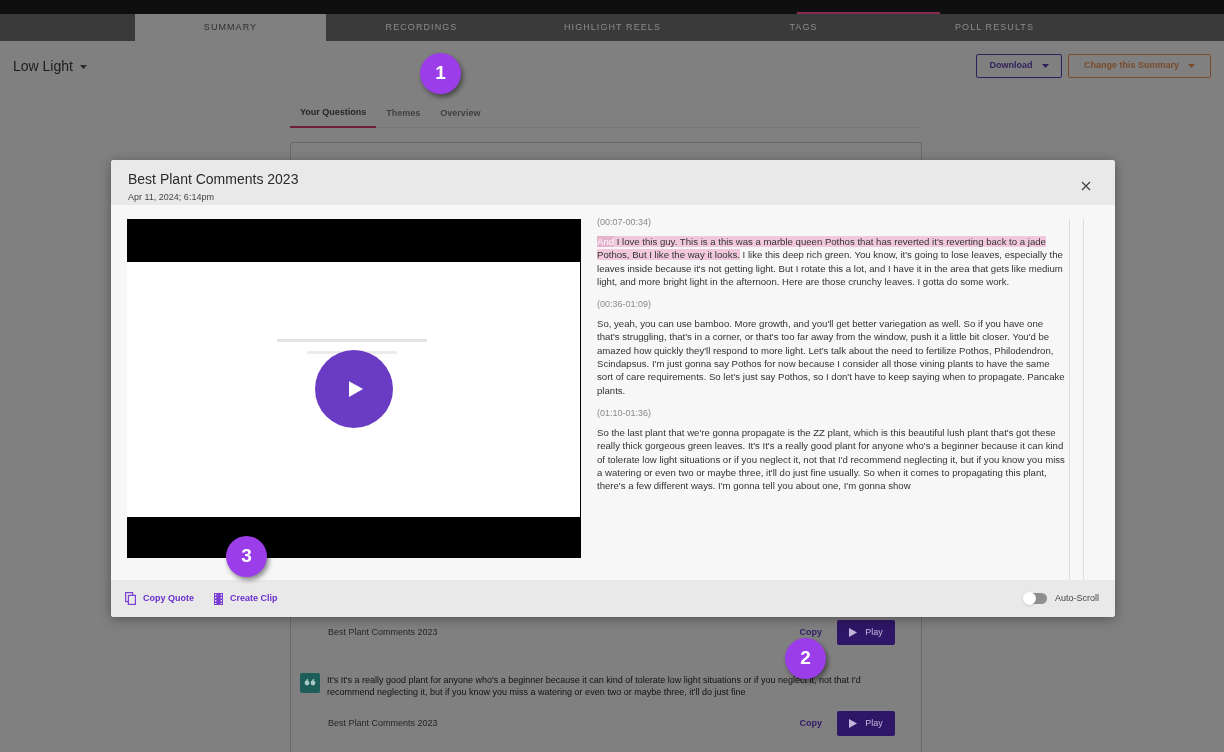 Image resolution: width=1224 pixels, height=752 pixels. I want to click on film-icon, so click(218, 598).